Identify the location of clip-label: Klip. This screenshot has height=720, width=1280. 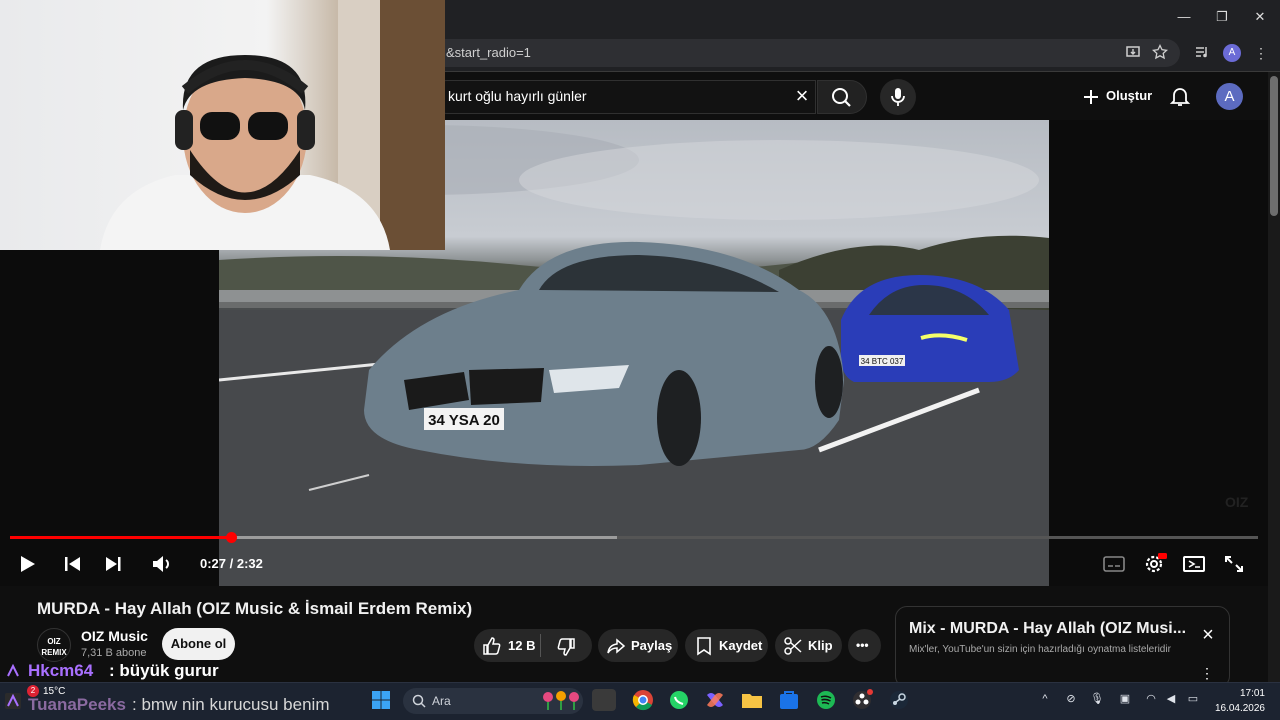
(820, 645).